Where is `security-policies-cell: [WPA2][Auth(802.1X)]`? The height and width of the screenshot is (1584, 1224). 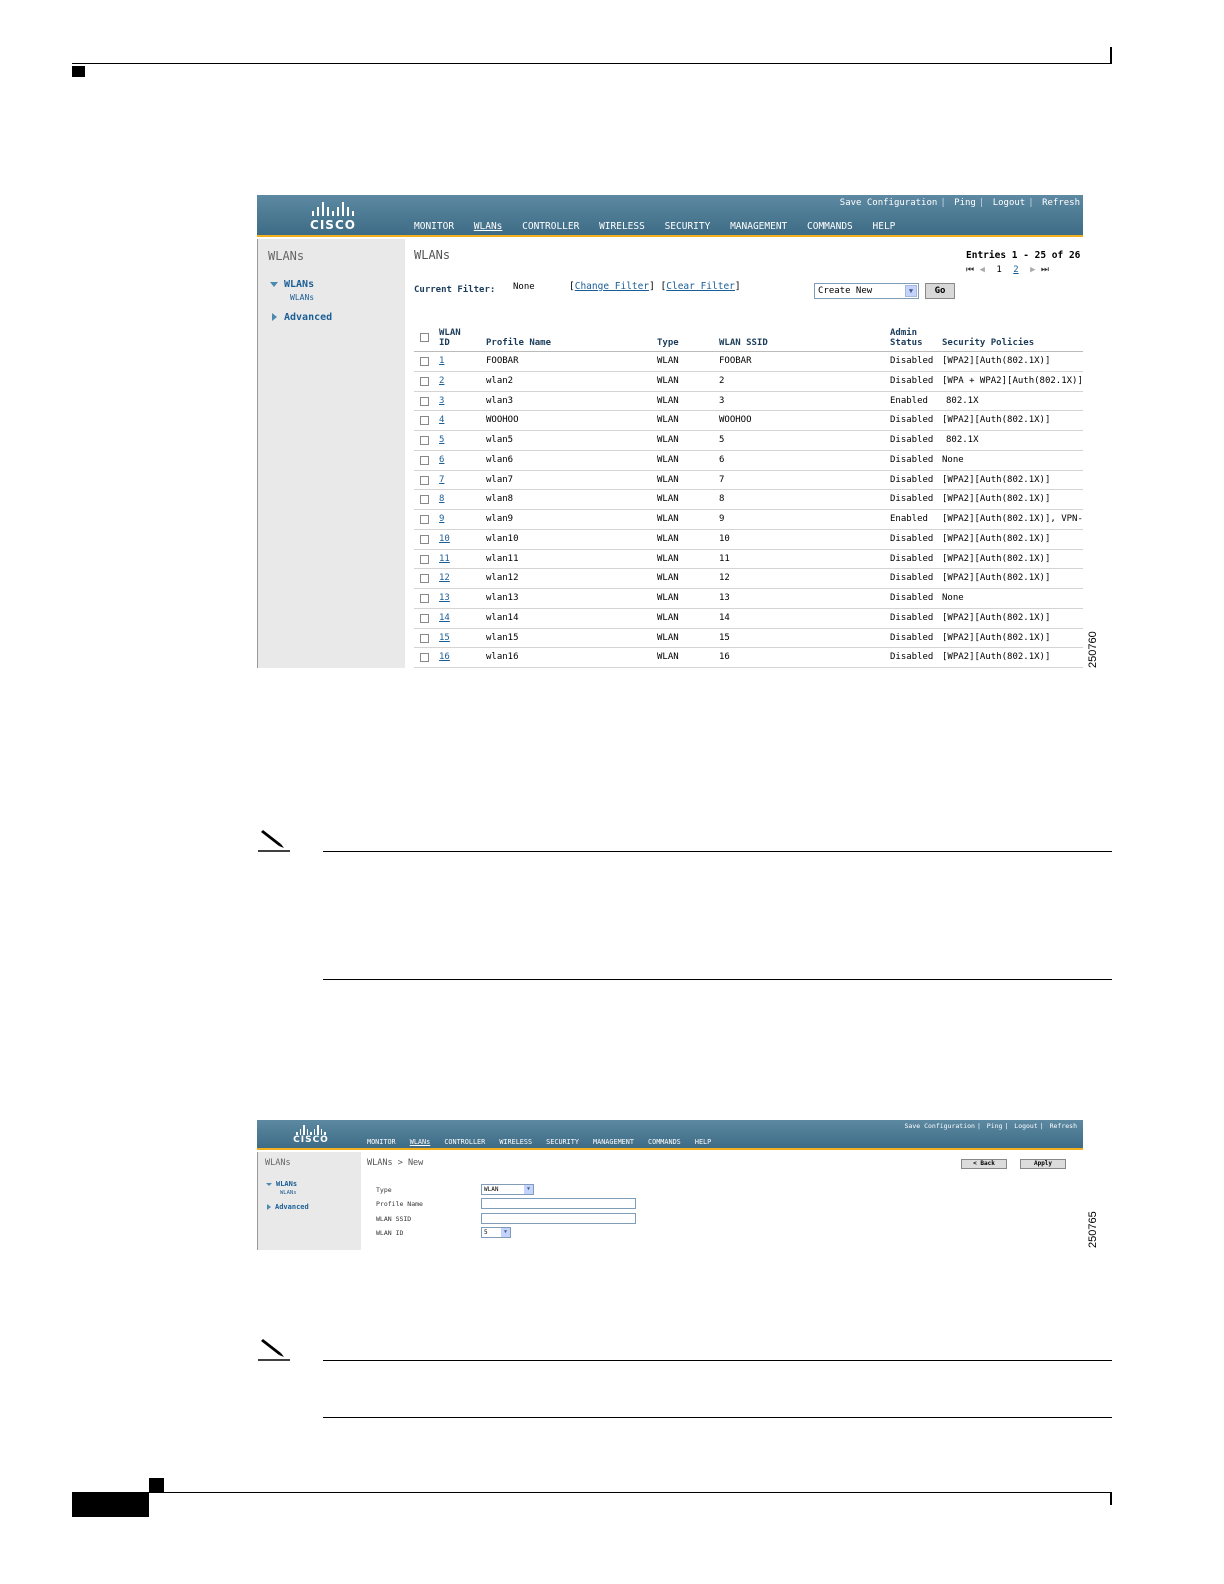
security-policies-cell: [WPA2][Auth(802.1X)] is located at coordinates (996, 578).